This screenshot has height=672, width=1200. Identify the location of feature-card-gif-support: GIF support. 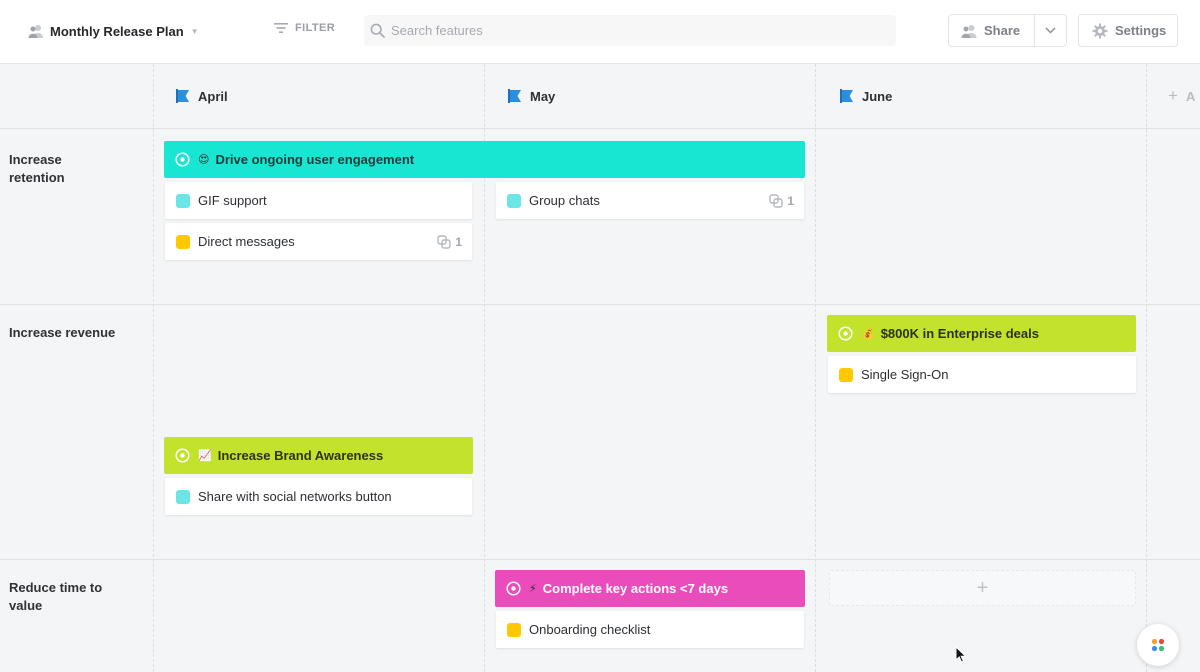
(318, 200).